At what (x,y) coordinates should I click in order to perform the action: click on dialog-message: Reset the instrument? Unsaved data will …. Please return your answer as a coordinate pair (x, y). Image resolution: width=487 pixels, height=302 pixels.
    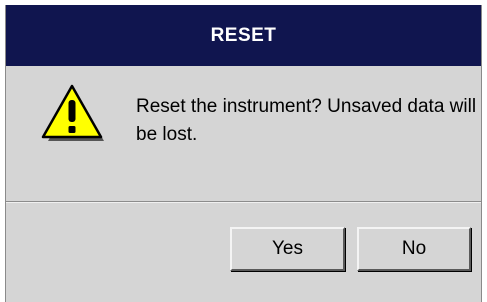
    Looking at the image, I should click on (306, 120).